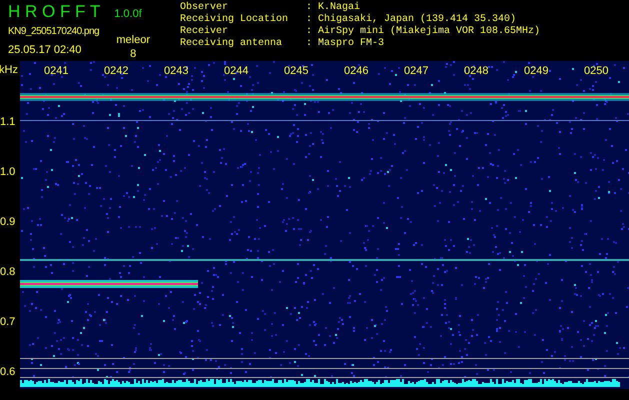 The width and height of the screenshot is (629, 400). I want to click on time-label: 0250, so click(597, 70).